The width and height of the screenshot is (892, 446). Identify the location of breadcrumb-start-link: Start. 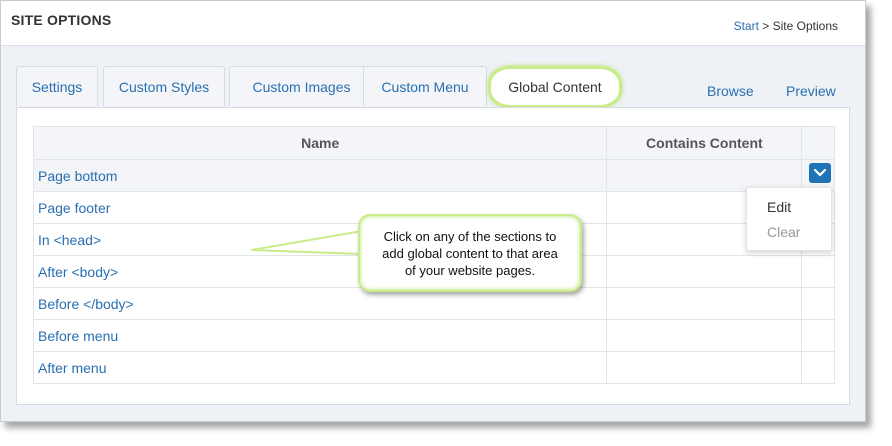
(746, 26).